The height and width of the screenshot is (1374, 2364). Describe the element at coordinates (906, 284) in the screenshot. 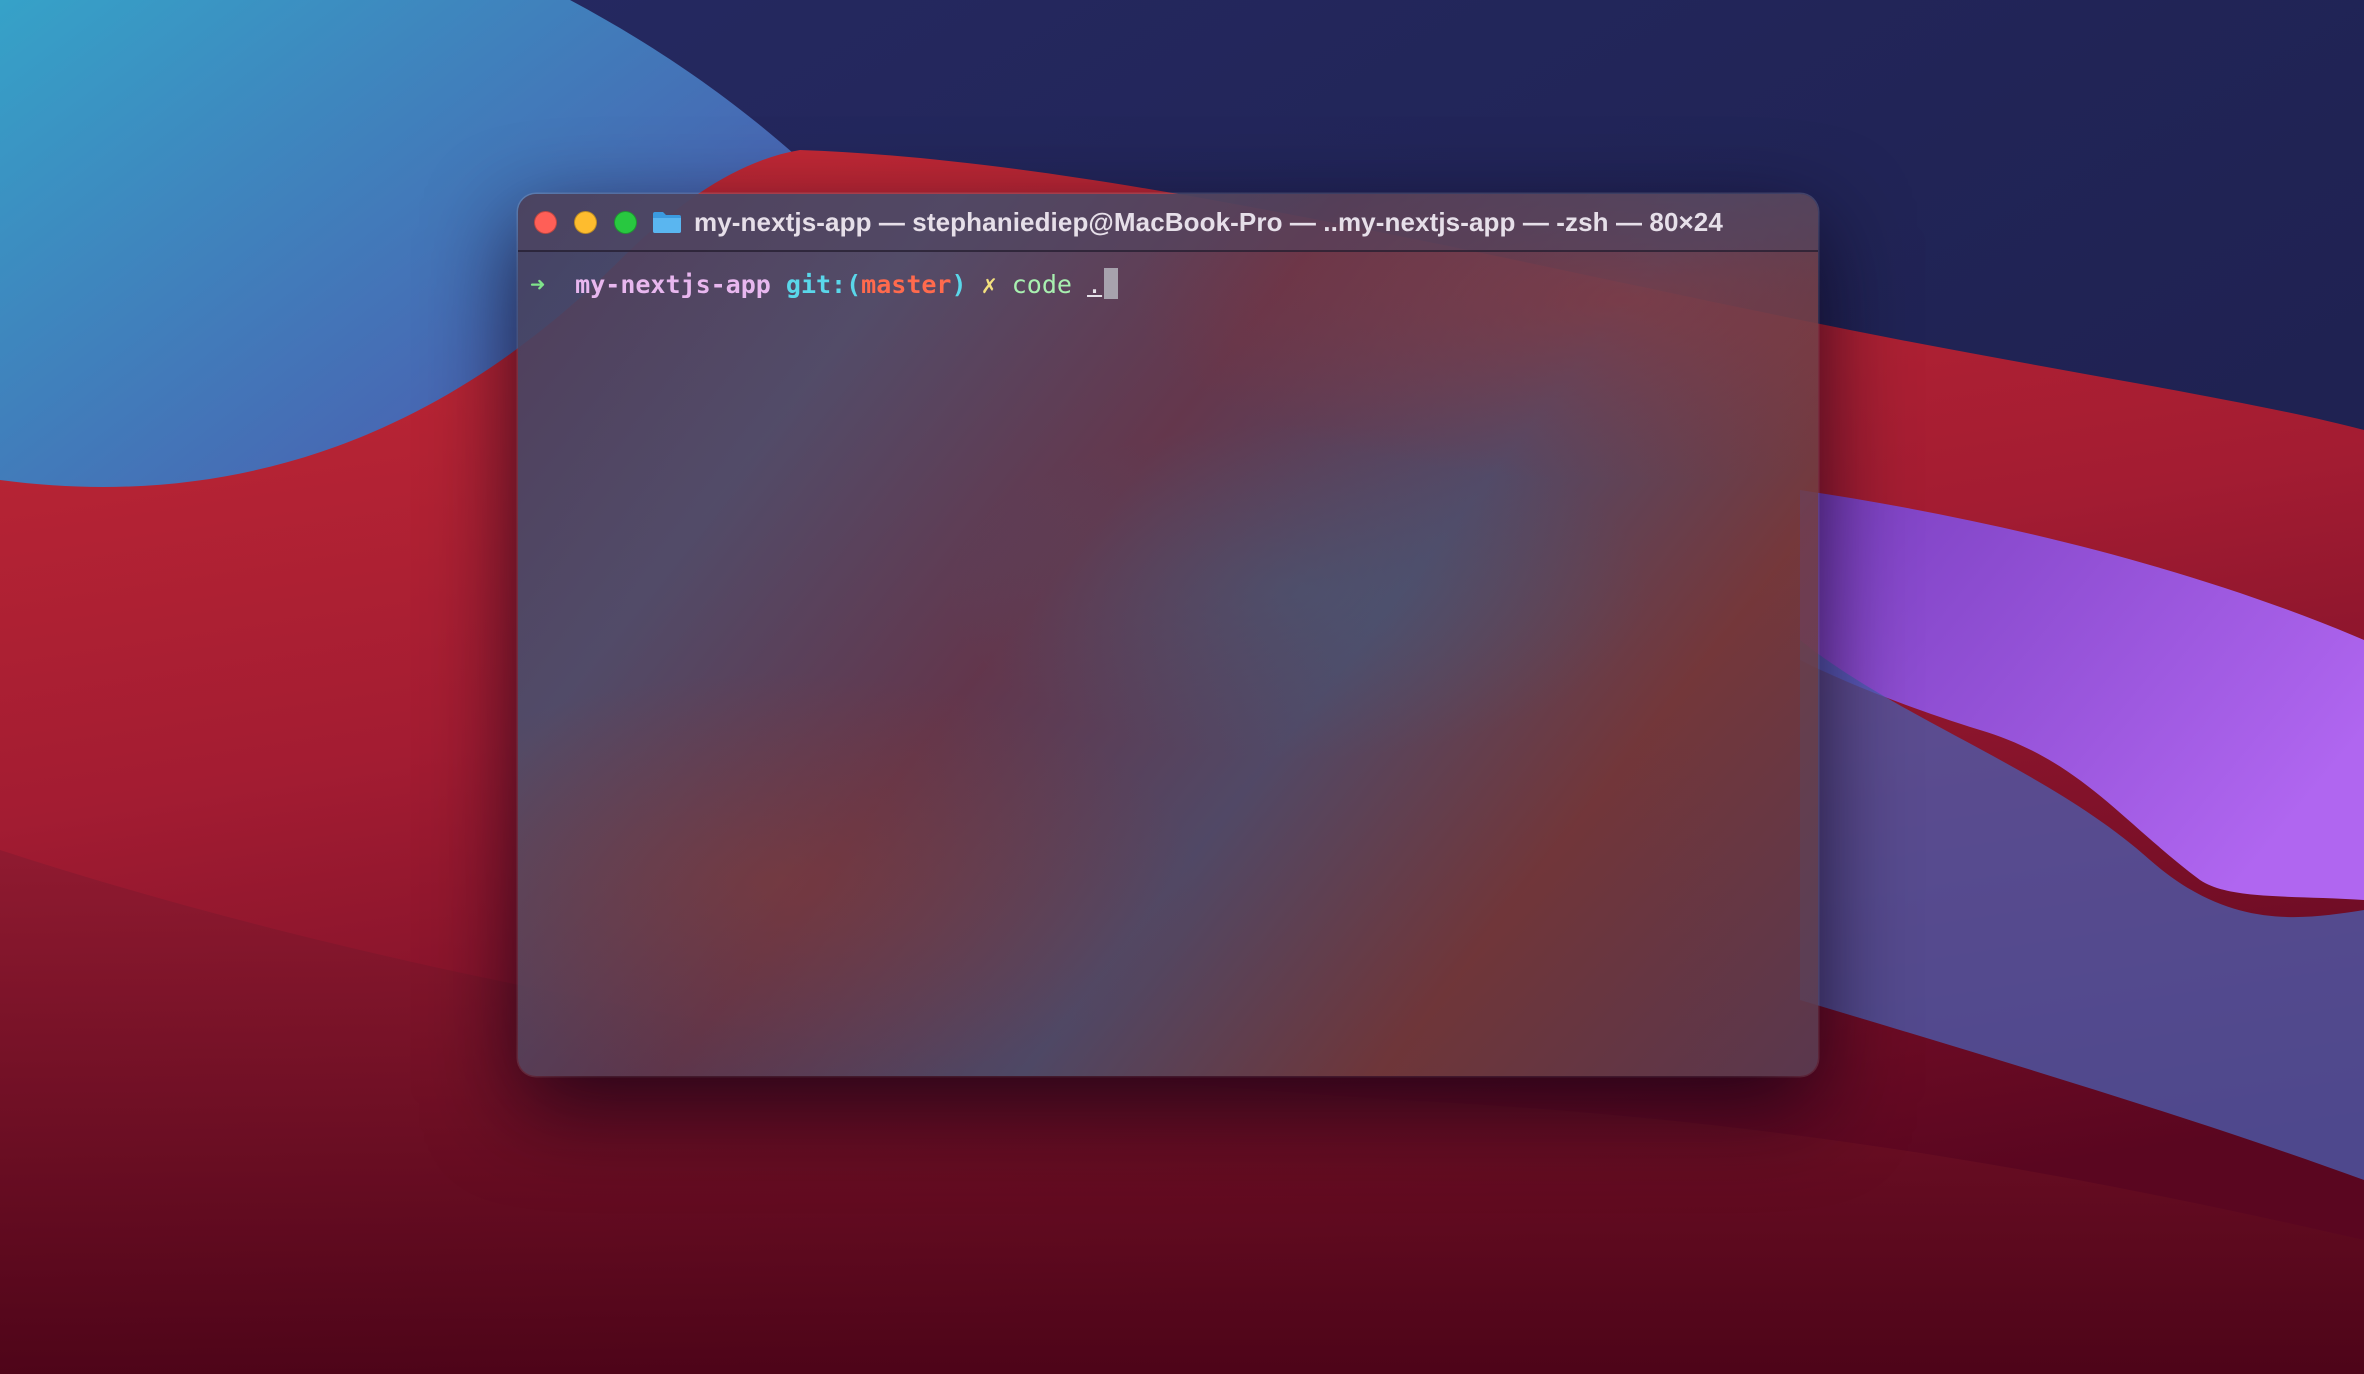

I see `git-branch: master` at that location.